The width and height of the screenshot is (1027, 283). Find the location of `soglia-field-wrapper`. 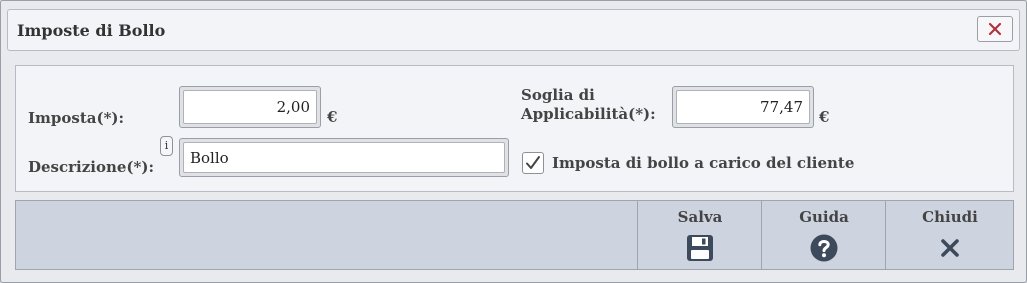

soglia-field-wrapper is located at coordinates (743, 107).